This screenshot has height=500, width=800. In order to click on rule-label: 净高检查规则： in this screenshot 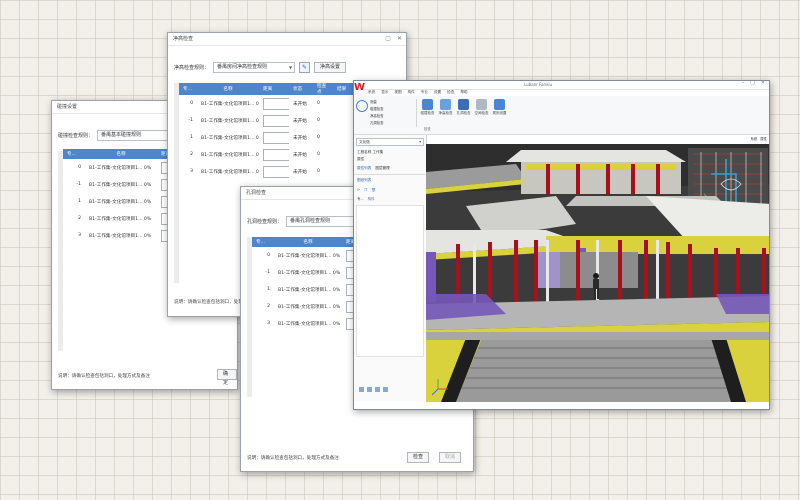, I will do `click(192, 67)`.